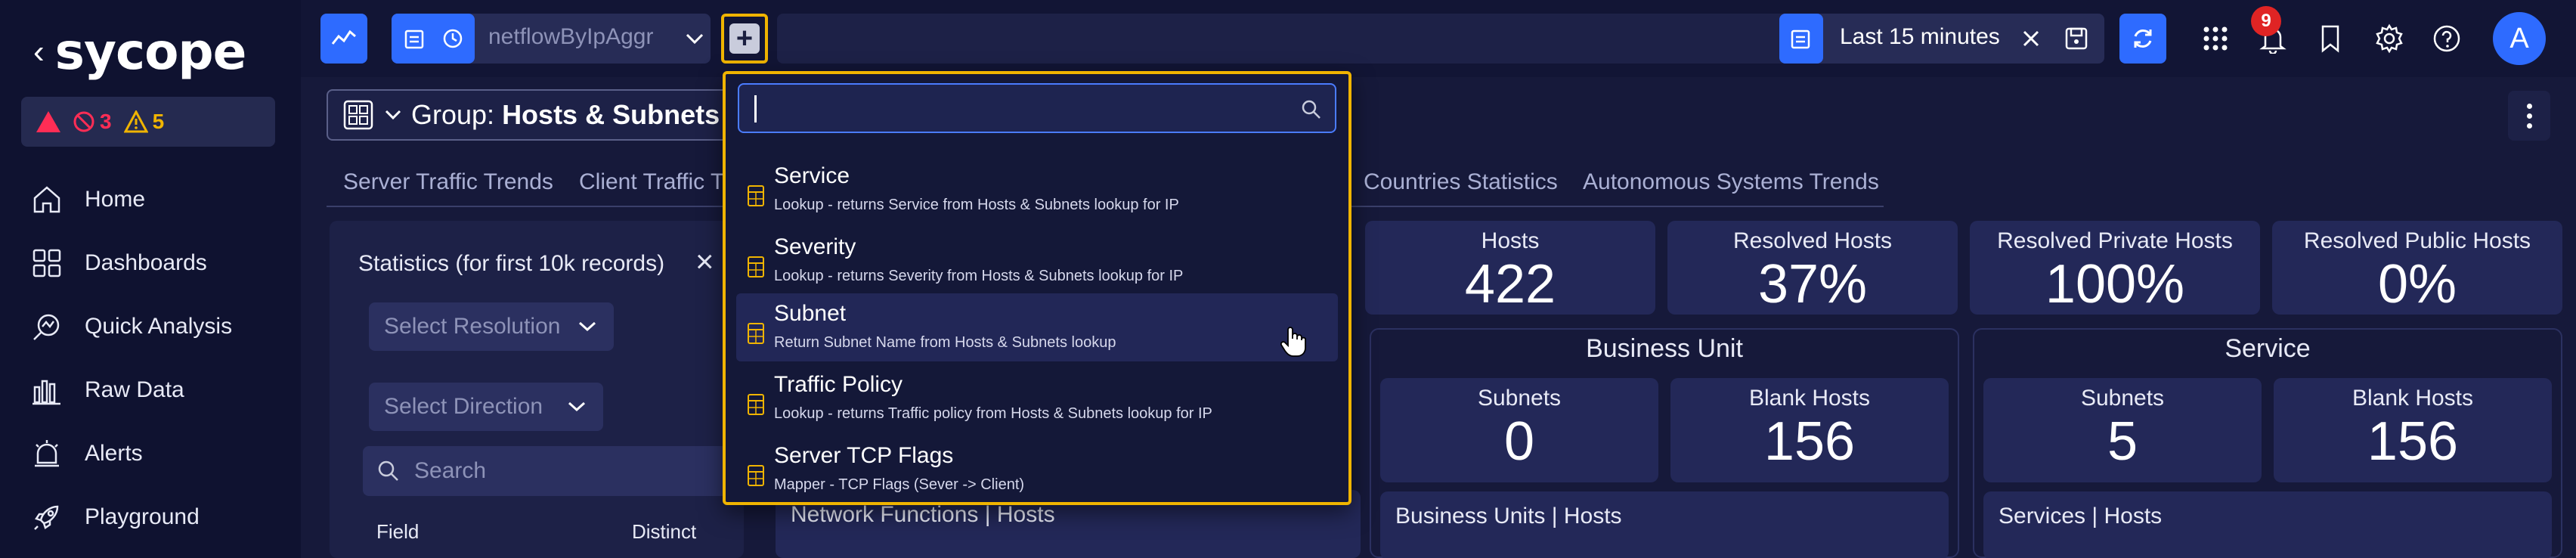 The height and width of the screenshot is (558, 2576). Describe the element at coordinates (131, 263) in the screenshot. I see `nav-dashboards: Dashboards` at that location.